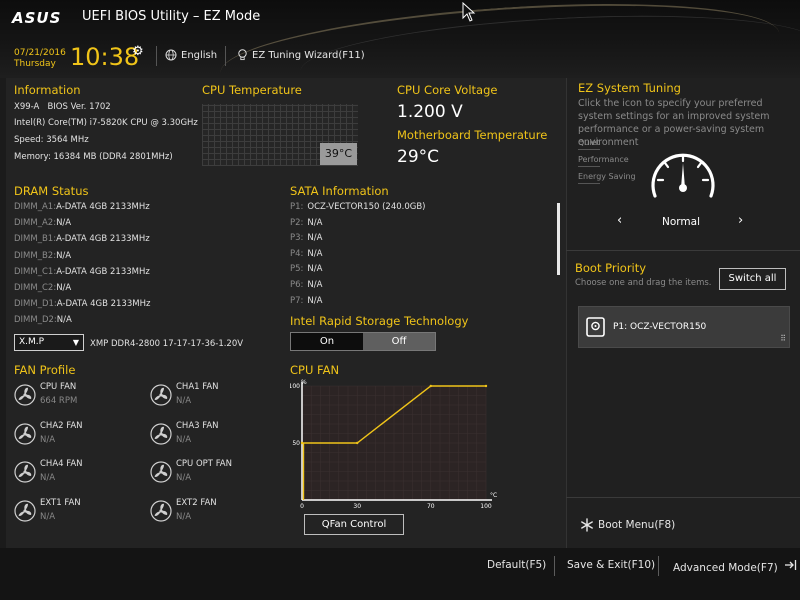 The height and width of the screenshot is (600, 800). What do you see at coordinates (51, 140) in the screenshot?
I see `cpu-speed: Speed: 3564 MHz` at bounding box center [51, 140].